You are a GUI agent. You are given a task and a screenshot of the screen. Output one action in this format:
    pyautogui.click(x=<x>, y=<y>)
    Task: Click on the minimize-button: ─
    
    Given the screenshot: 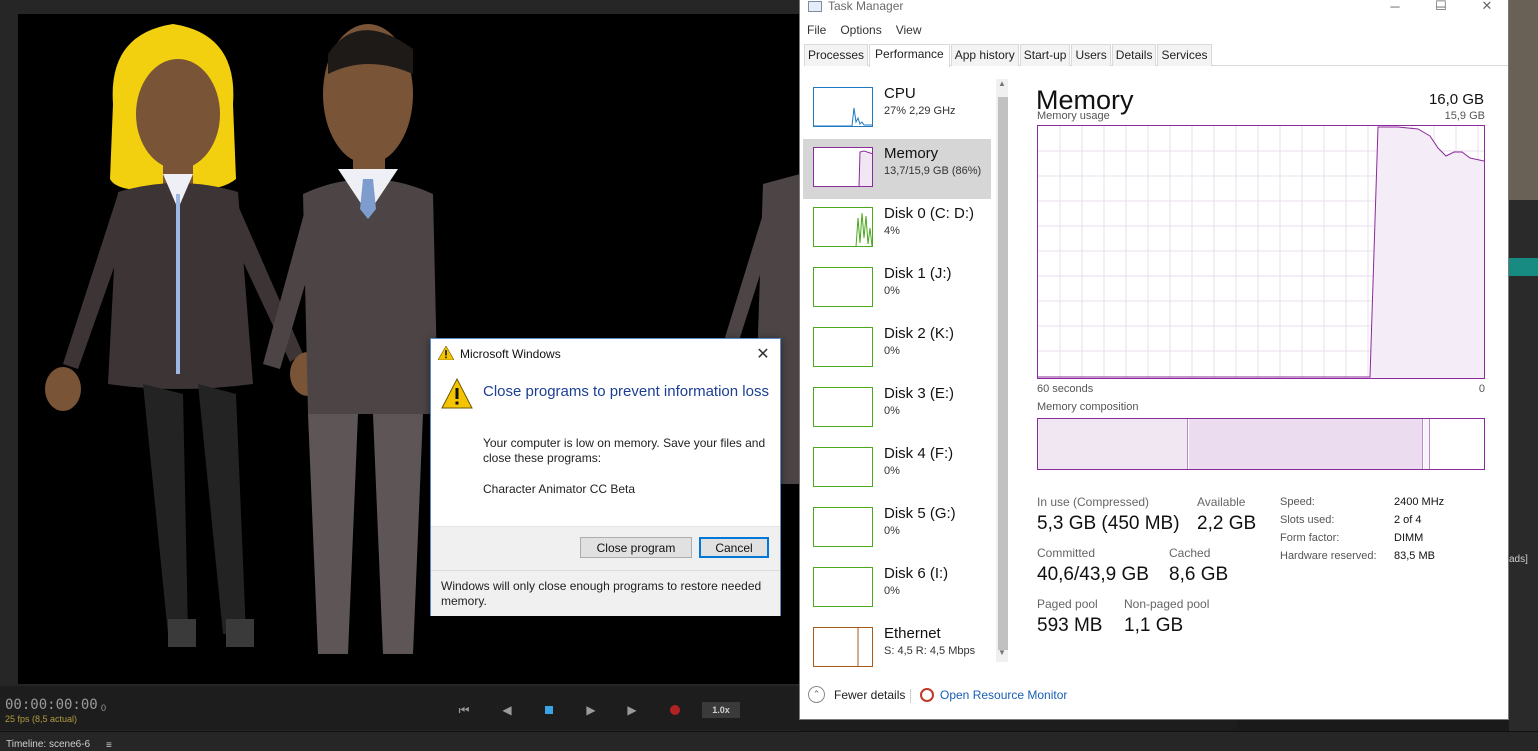 What is the action you would take?
    pyautogui.click(x=1395, y=8)
    